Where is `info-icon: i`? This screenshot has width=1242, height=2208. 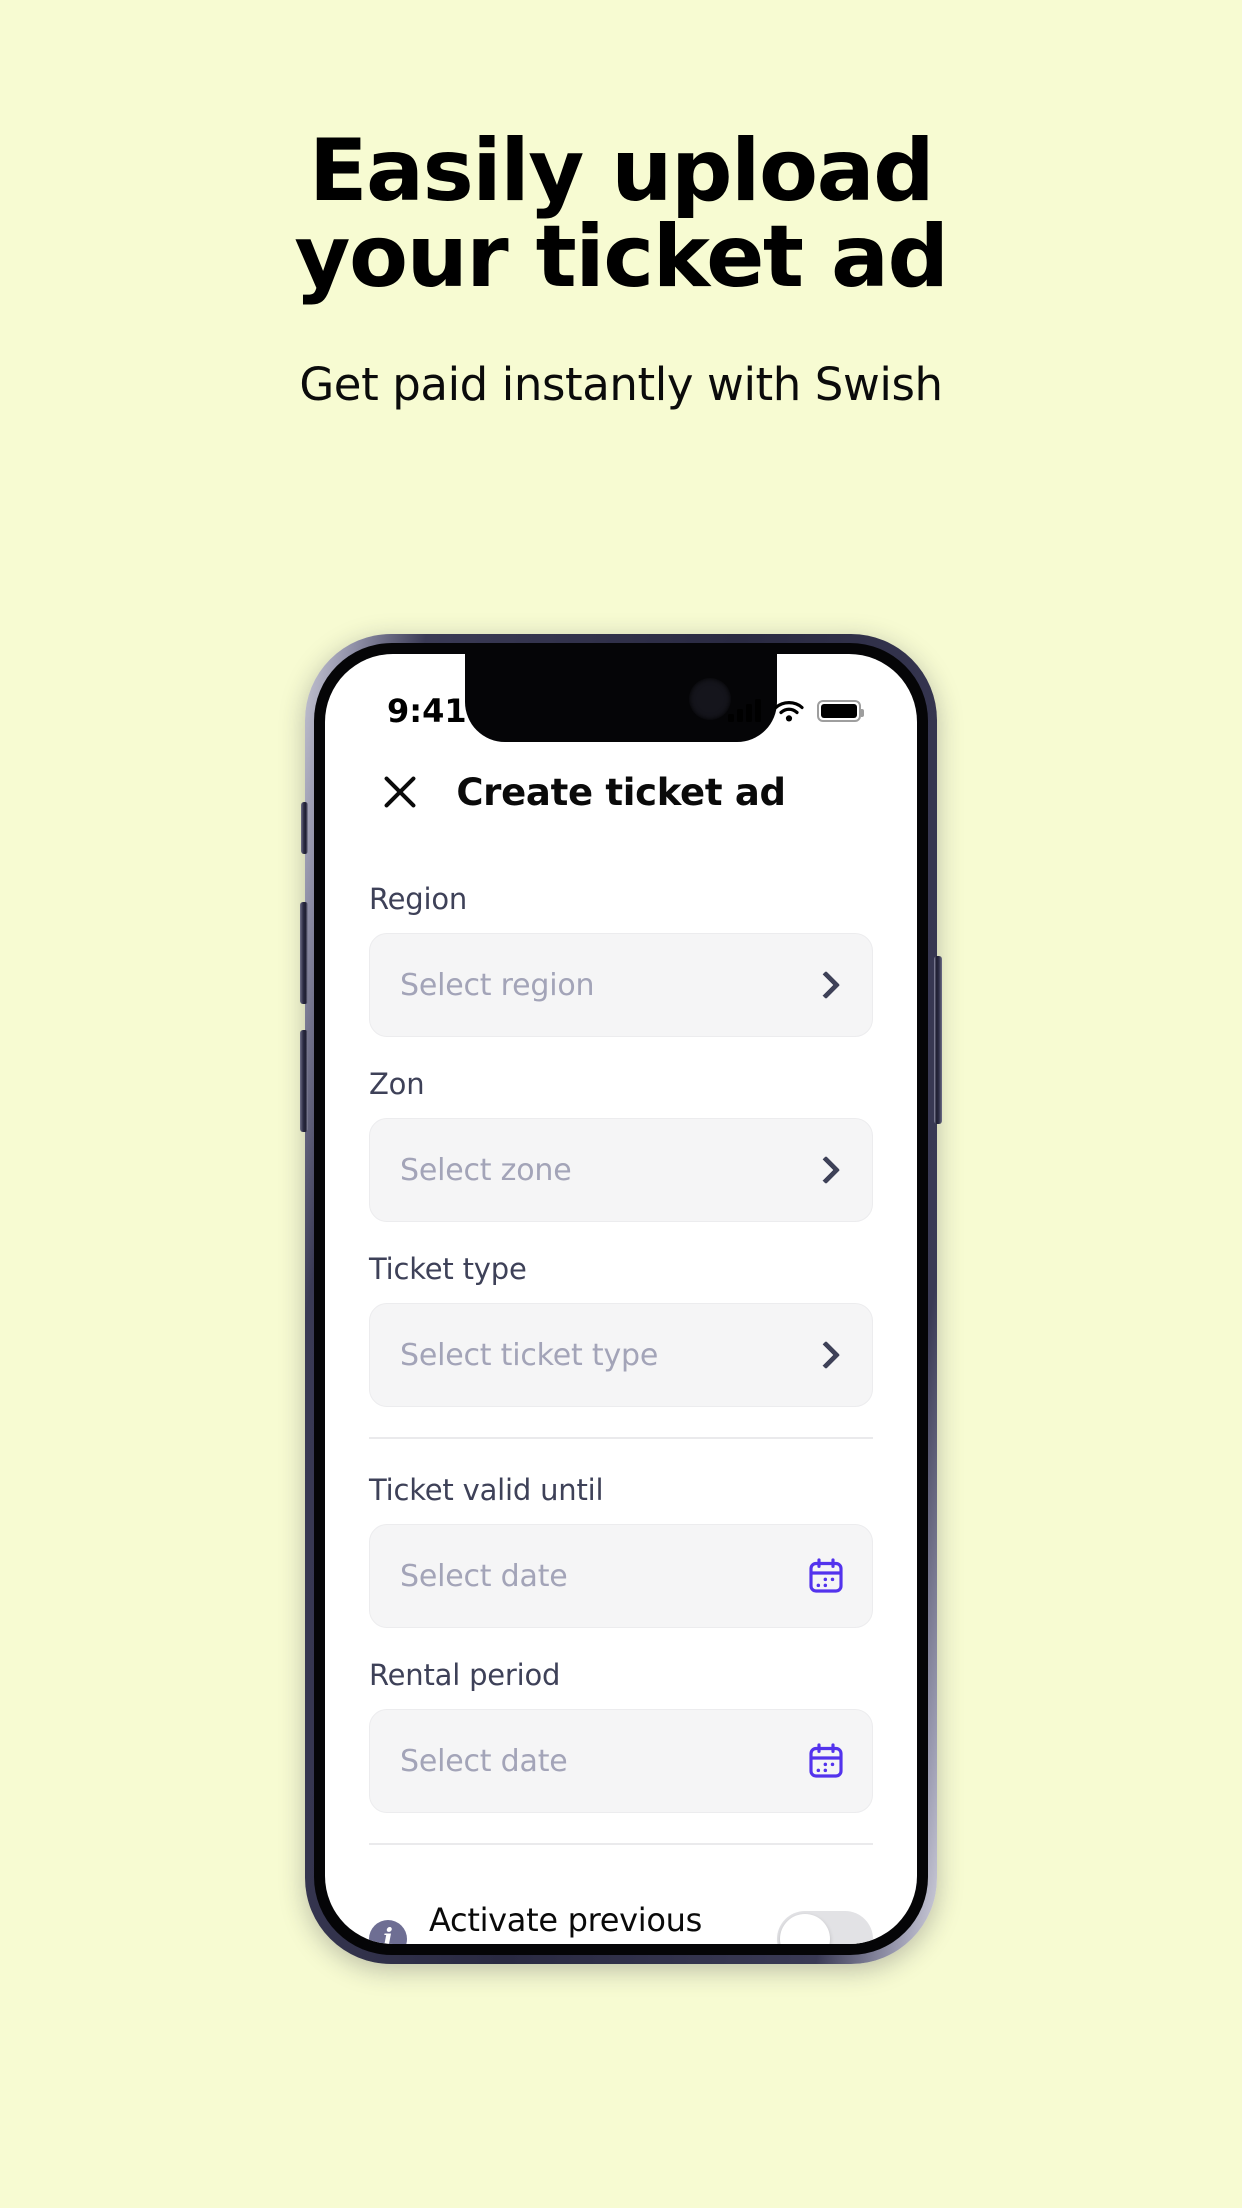 info-icon: i is located at coordinates (388, 1932).